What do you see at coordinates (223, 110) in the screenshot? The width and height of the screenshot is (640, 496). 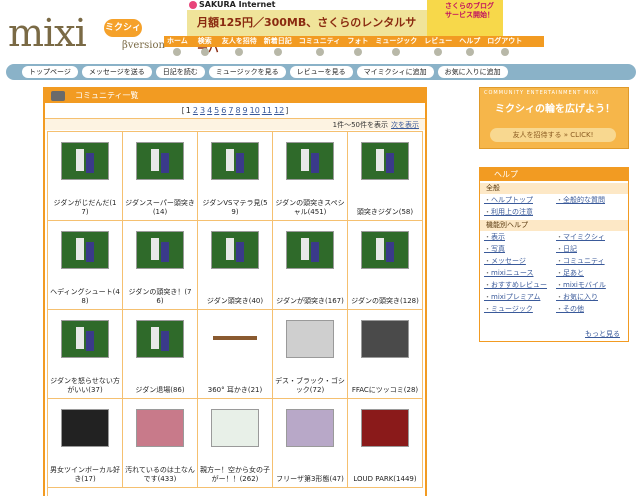 I see `pager-link: 6` at bounding box center [223, 110].